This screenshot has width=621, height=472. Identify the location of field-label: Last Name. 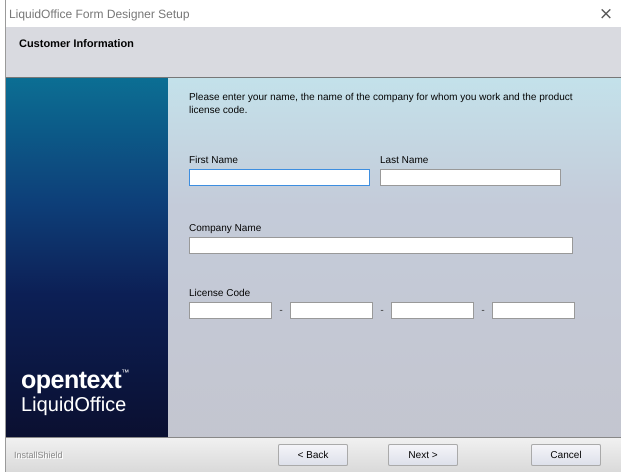
(405, 160).